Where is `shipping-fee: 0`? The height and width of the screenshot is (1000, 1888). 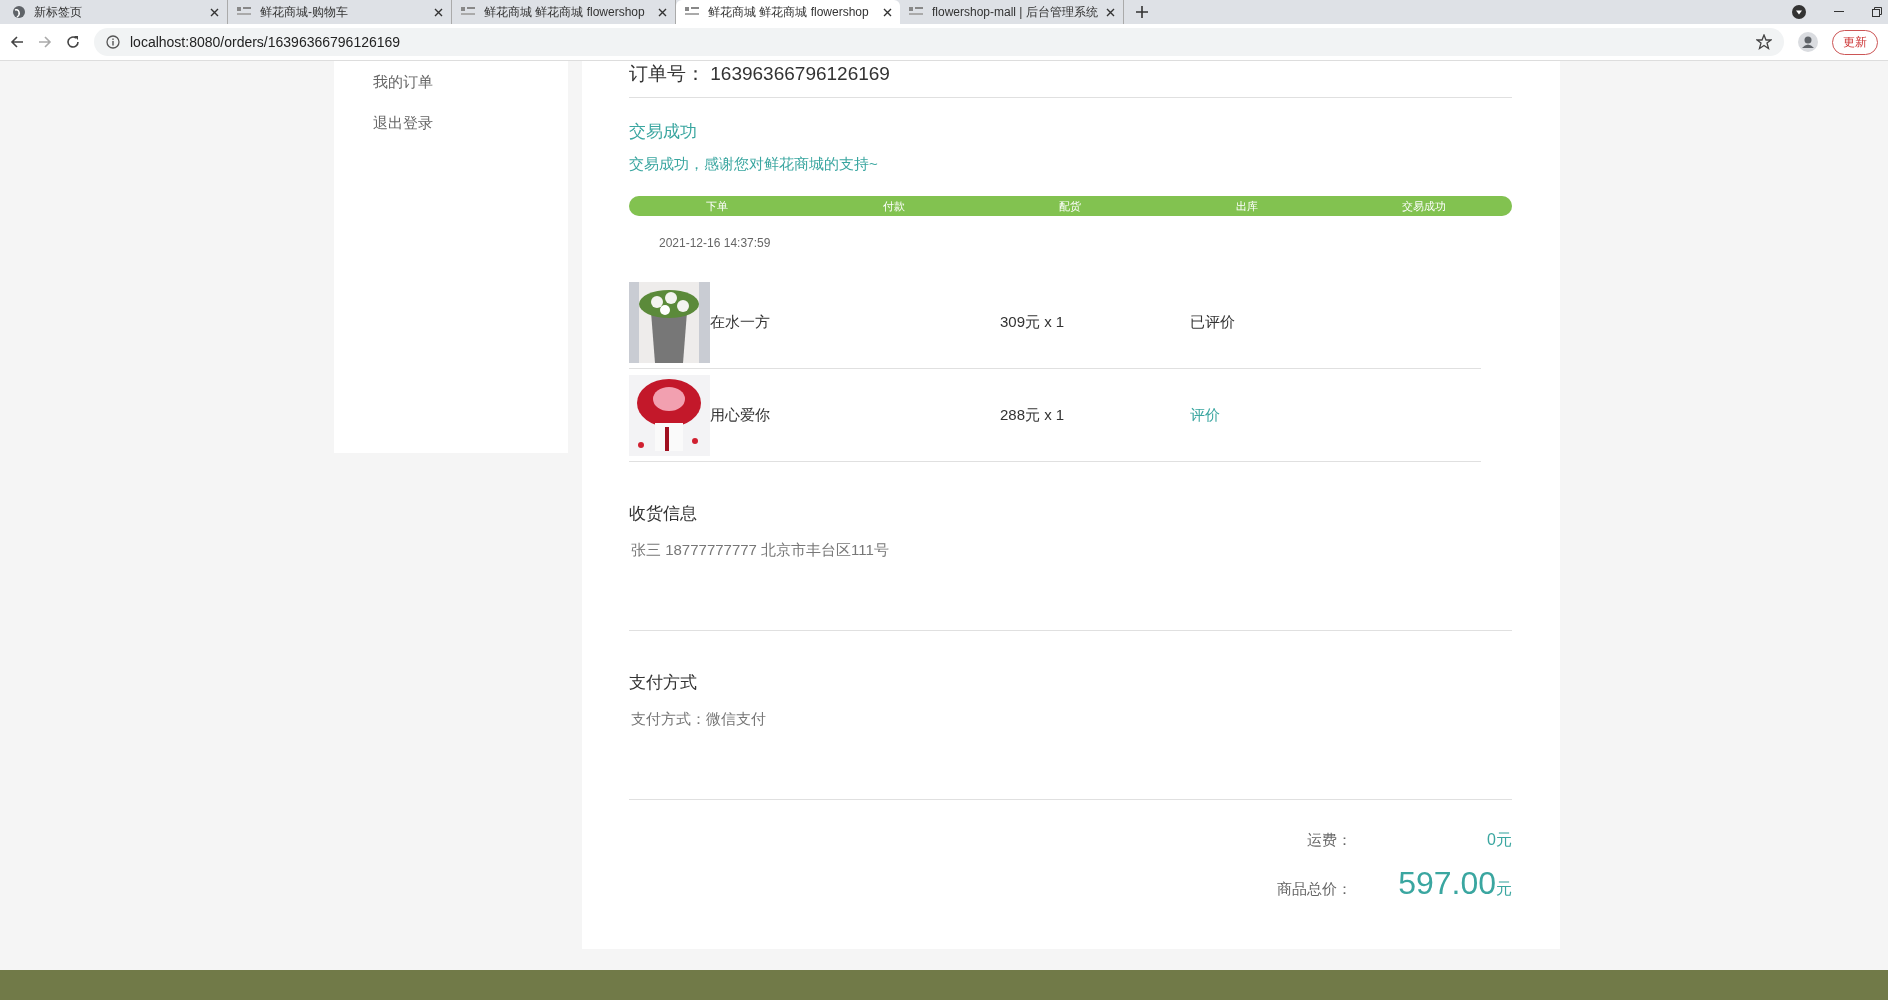
shipping-fee: 0 is located at coordinates (1491, 839).